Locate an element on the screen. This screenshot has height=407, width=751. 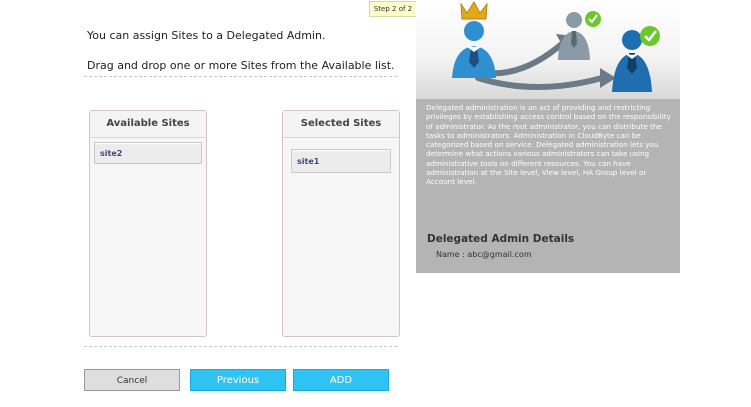
delegated-admin-graphic is located at coordinates (556, 46).